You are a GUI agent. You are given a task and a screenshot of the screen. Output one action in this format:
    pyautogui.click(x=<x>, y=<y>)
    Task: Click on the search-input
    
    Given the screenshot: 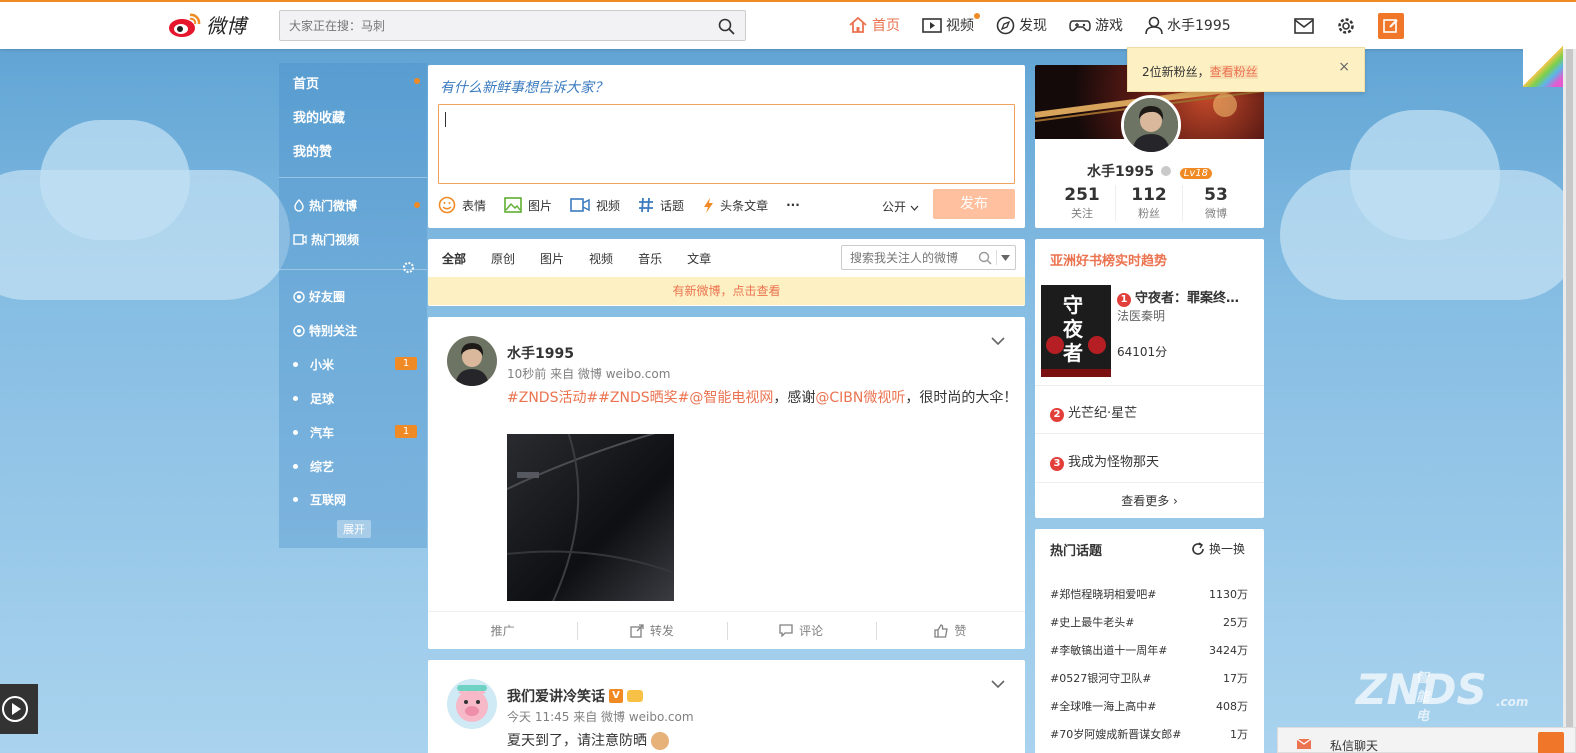 What is the action you would take?
    pyautogui.click(x=490, y=25)
    